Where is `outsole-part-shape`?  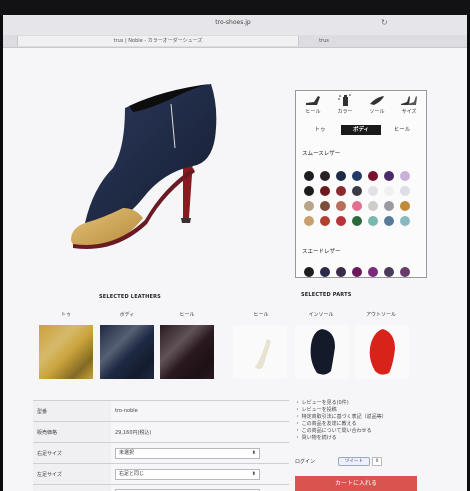 outsole-part-shape is located at coordinates (382, 352).